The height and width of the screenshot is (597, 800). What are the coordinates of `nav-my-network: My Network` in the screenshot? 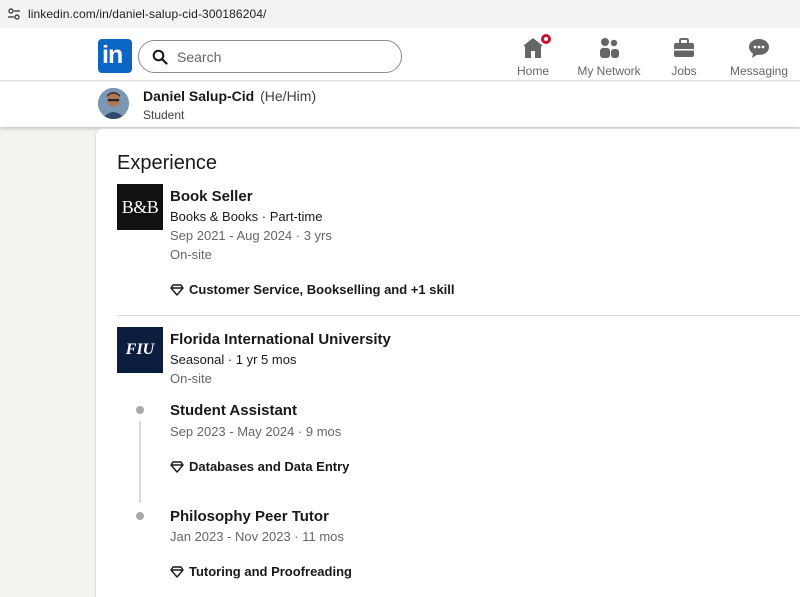 It's located at (609, 57).